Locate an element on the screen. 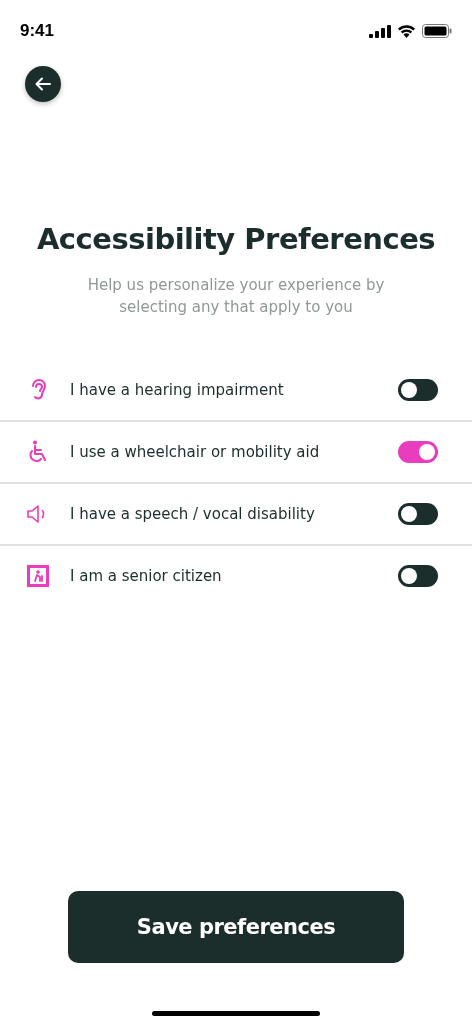  signal-icon is located at coordinates (380, 31).